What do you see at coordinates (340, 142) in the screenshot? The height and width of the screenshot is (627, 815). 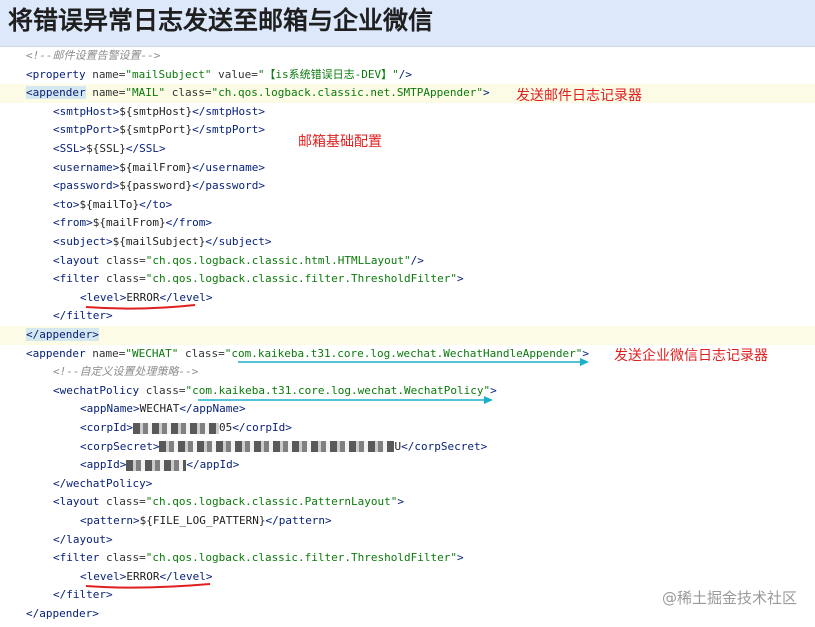 I see `annotation-mail-config: 邮箱基础配置` at bounding box center [340, 142].